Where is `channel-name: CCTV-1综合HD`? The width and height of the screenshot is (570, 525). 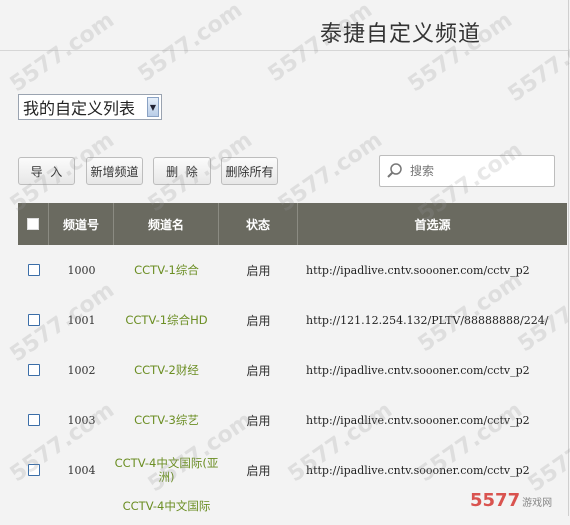 channel-name: CCTV-1综合HD is located at coordinates (166, 320).